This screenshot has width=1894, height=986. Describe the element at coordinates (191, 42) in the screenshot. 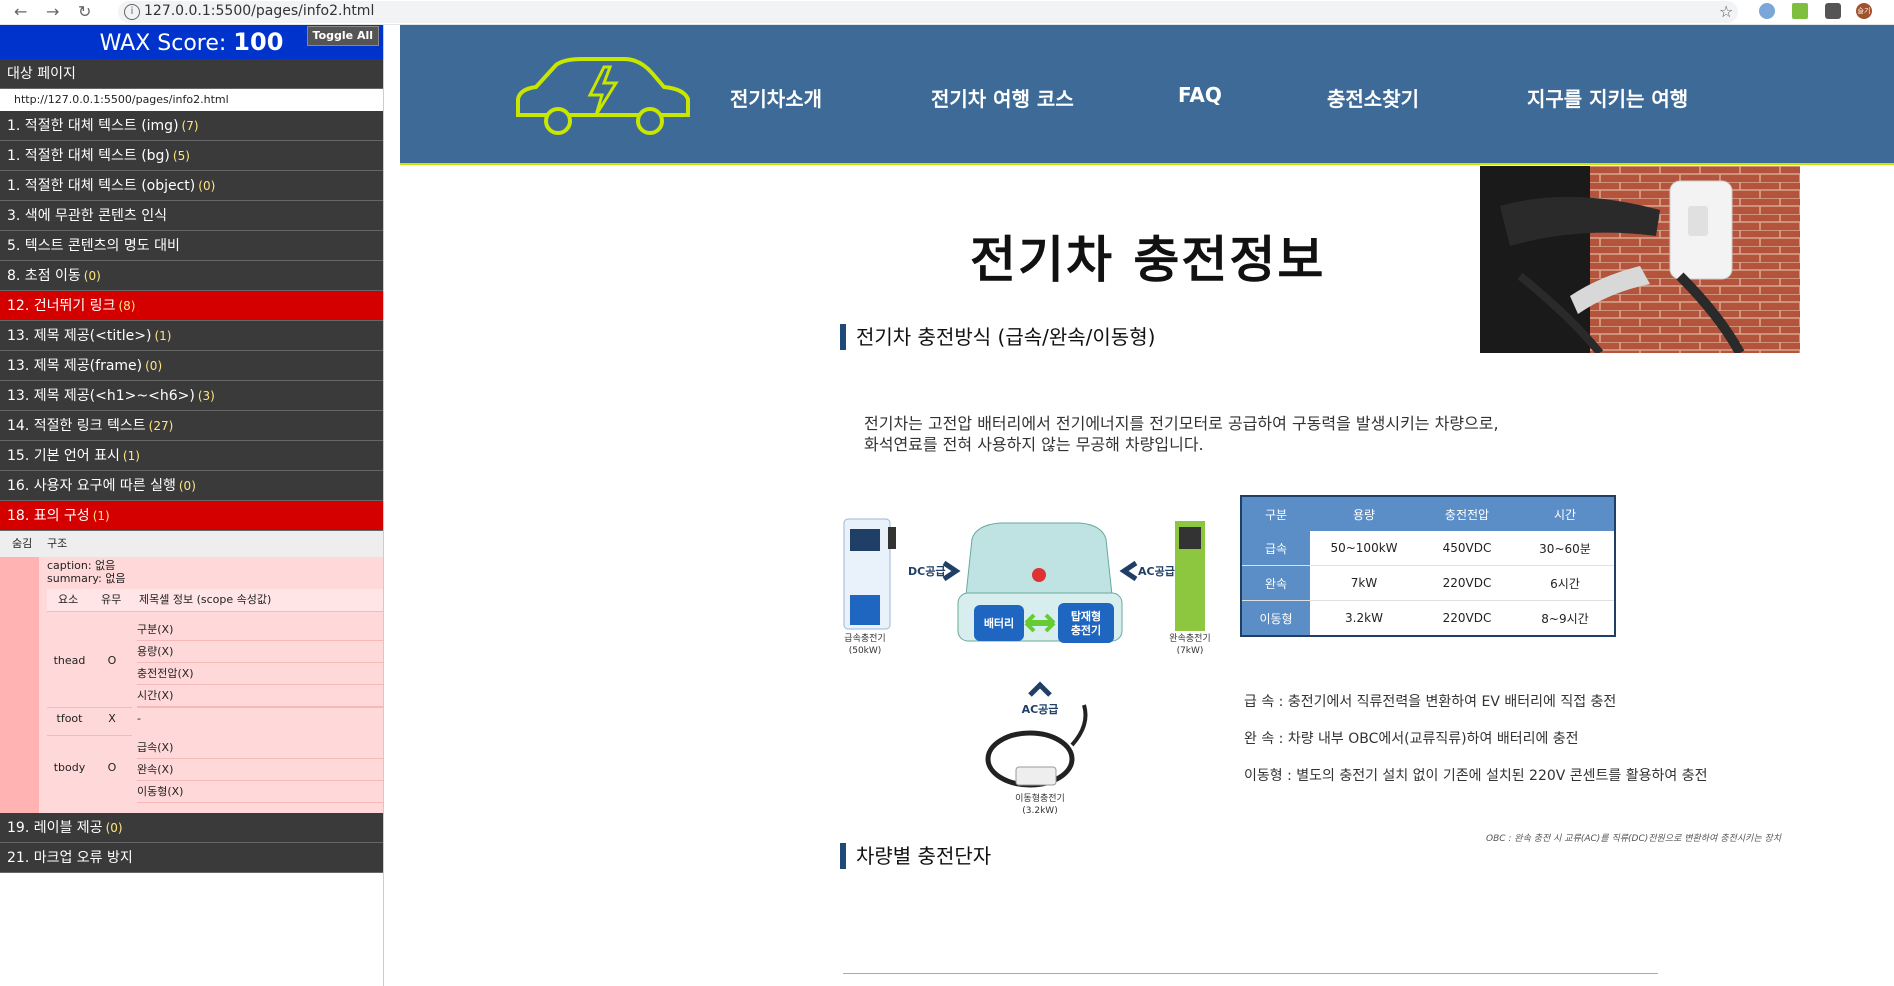

I see `wax-score-bar: WAX Score: 100 Toggle All` at that location.